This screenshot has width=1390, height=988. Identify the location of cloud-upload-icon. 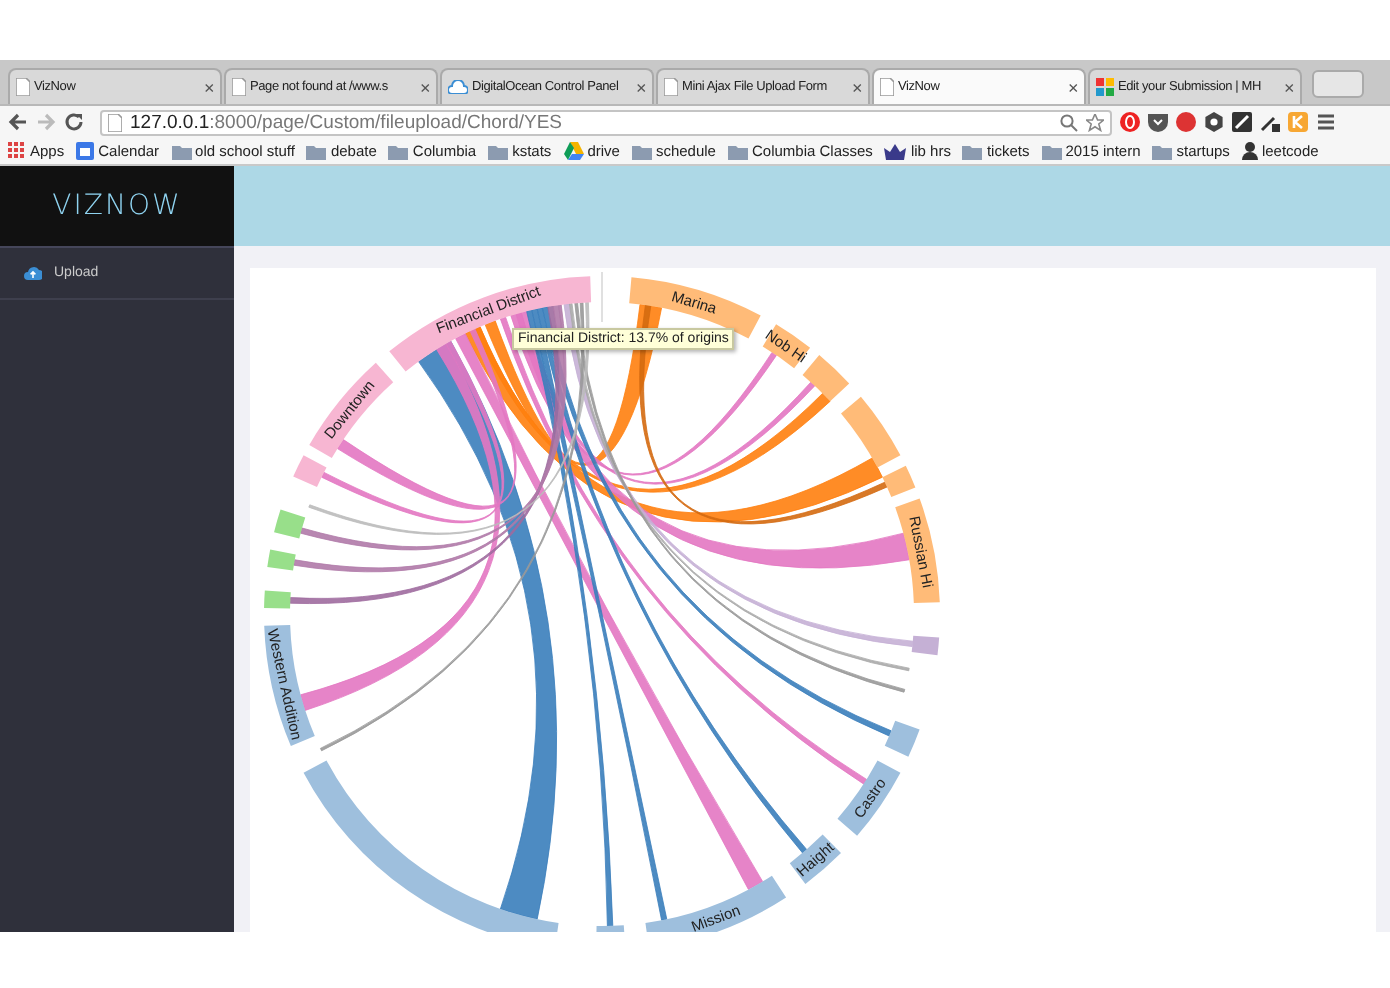
(33, 273).